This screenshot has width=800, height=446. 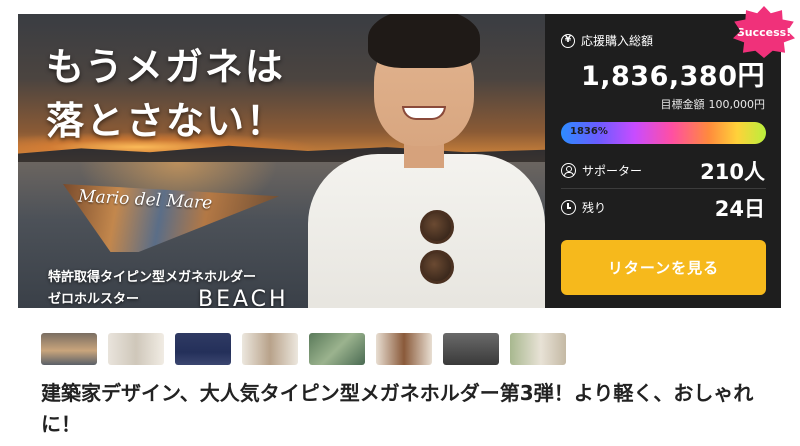 What do you see at coordinates (663, 267) in the screenshot?
I see `view-returns-button: リターンを見る` at bounding box center [663, 267].